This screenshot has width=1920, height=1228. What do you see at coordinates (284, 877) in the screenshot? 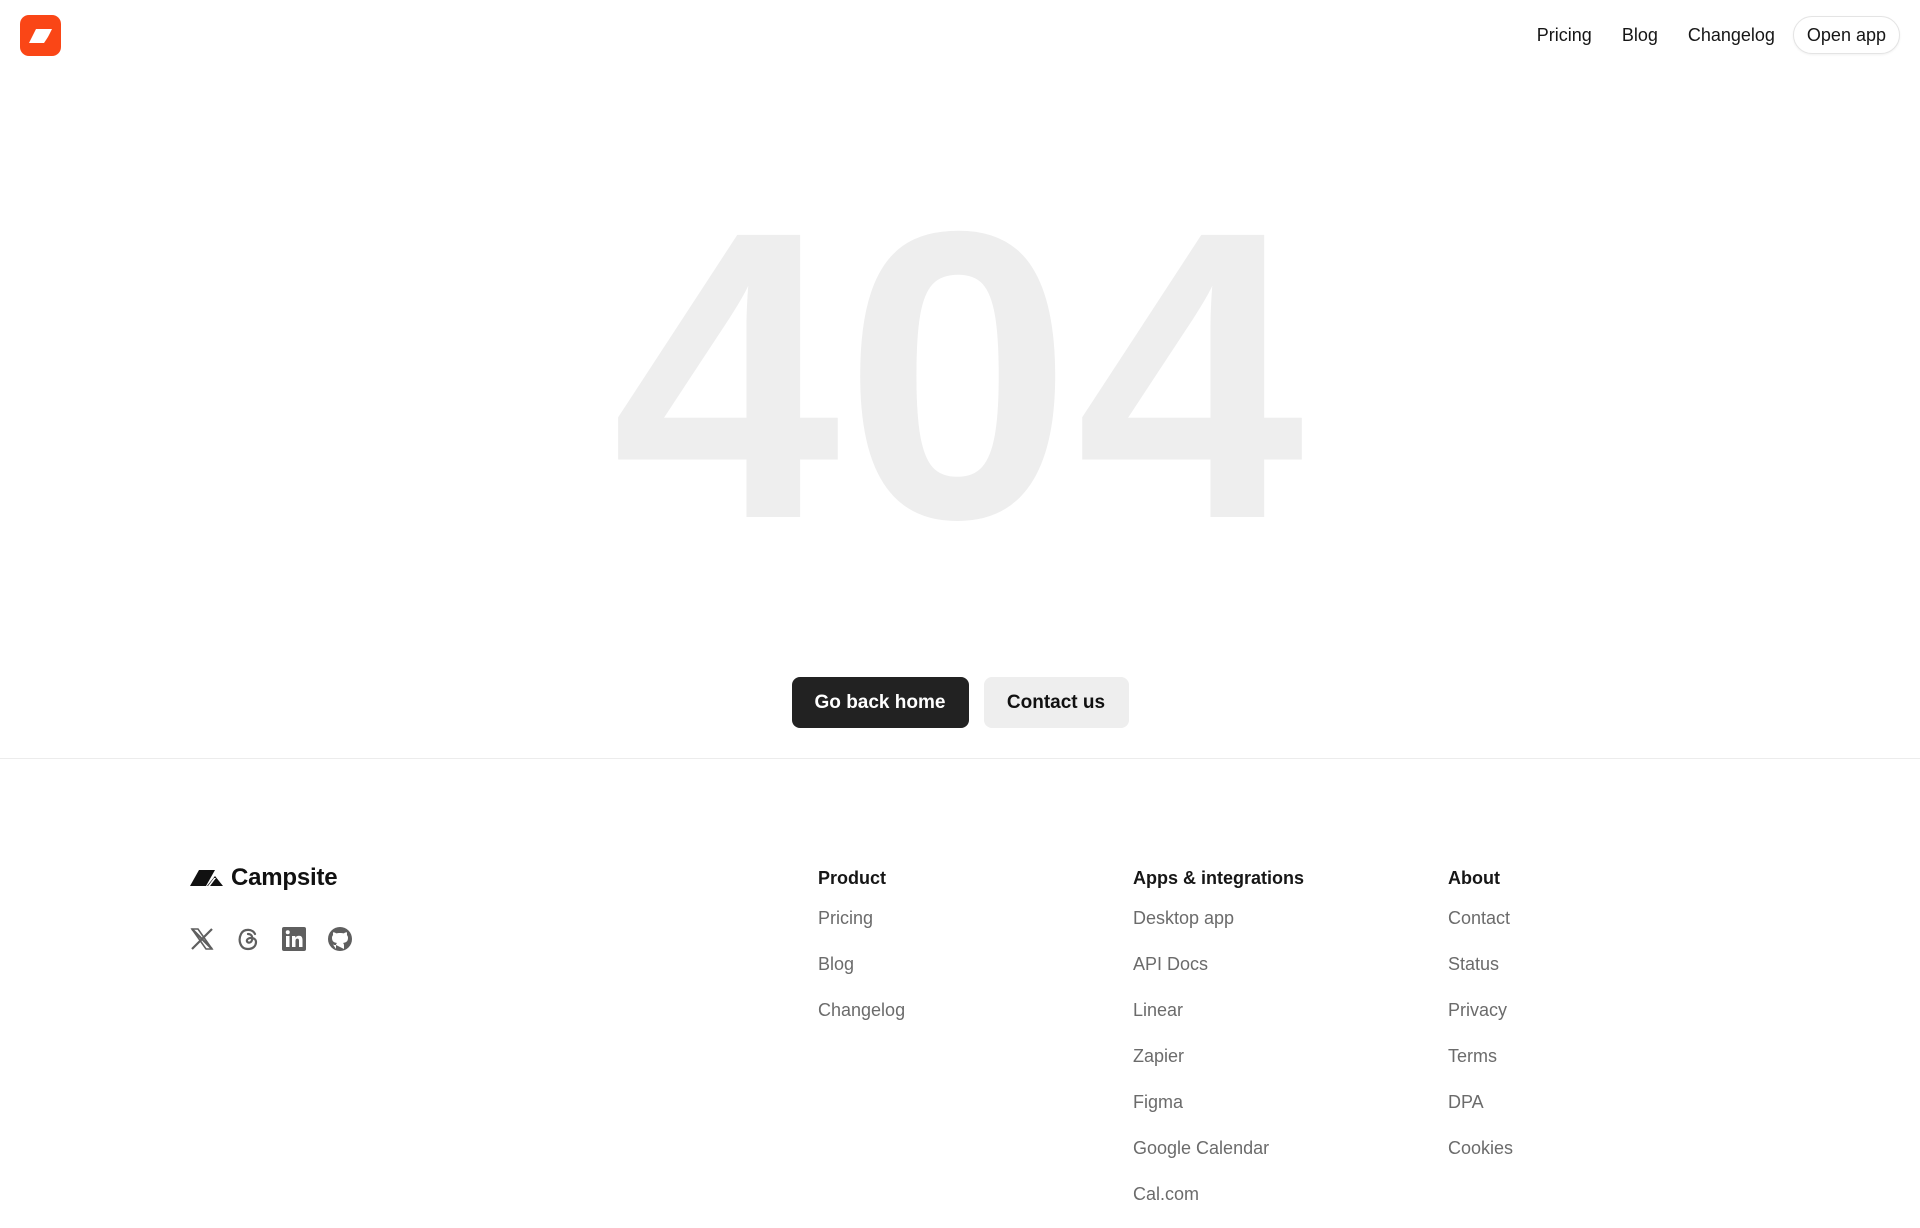
I see `brand-name: Campsite` at bounding box center [284, 877].